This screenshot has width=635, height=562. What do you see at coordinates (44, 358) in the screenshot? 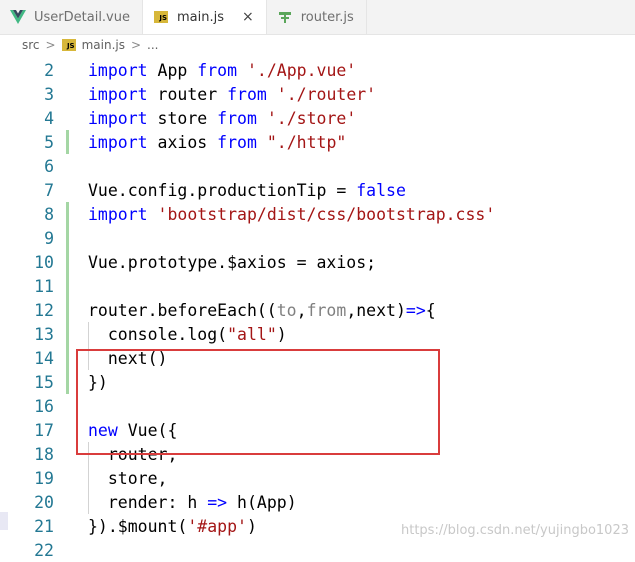
I see `line-number: 14` at bounding box center [44, 358].